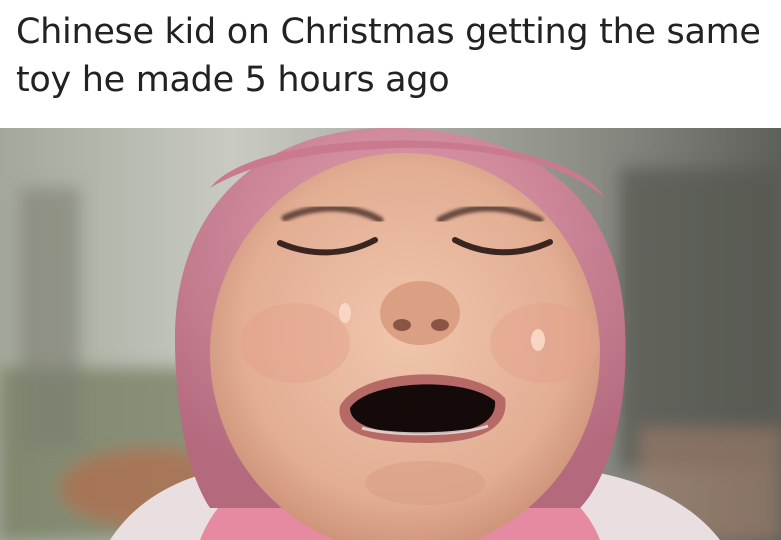 The width and height of the screenshot is (781, 540). I want to click on left-nostril, so click(402, 325).